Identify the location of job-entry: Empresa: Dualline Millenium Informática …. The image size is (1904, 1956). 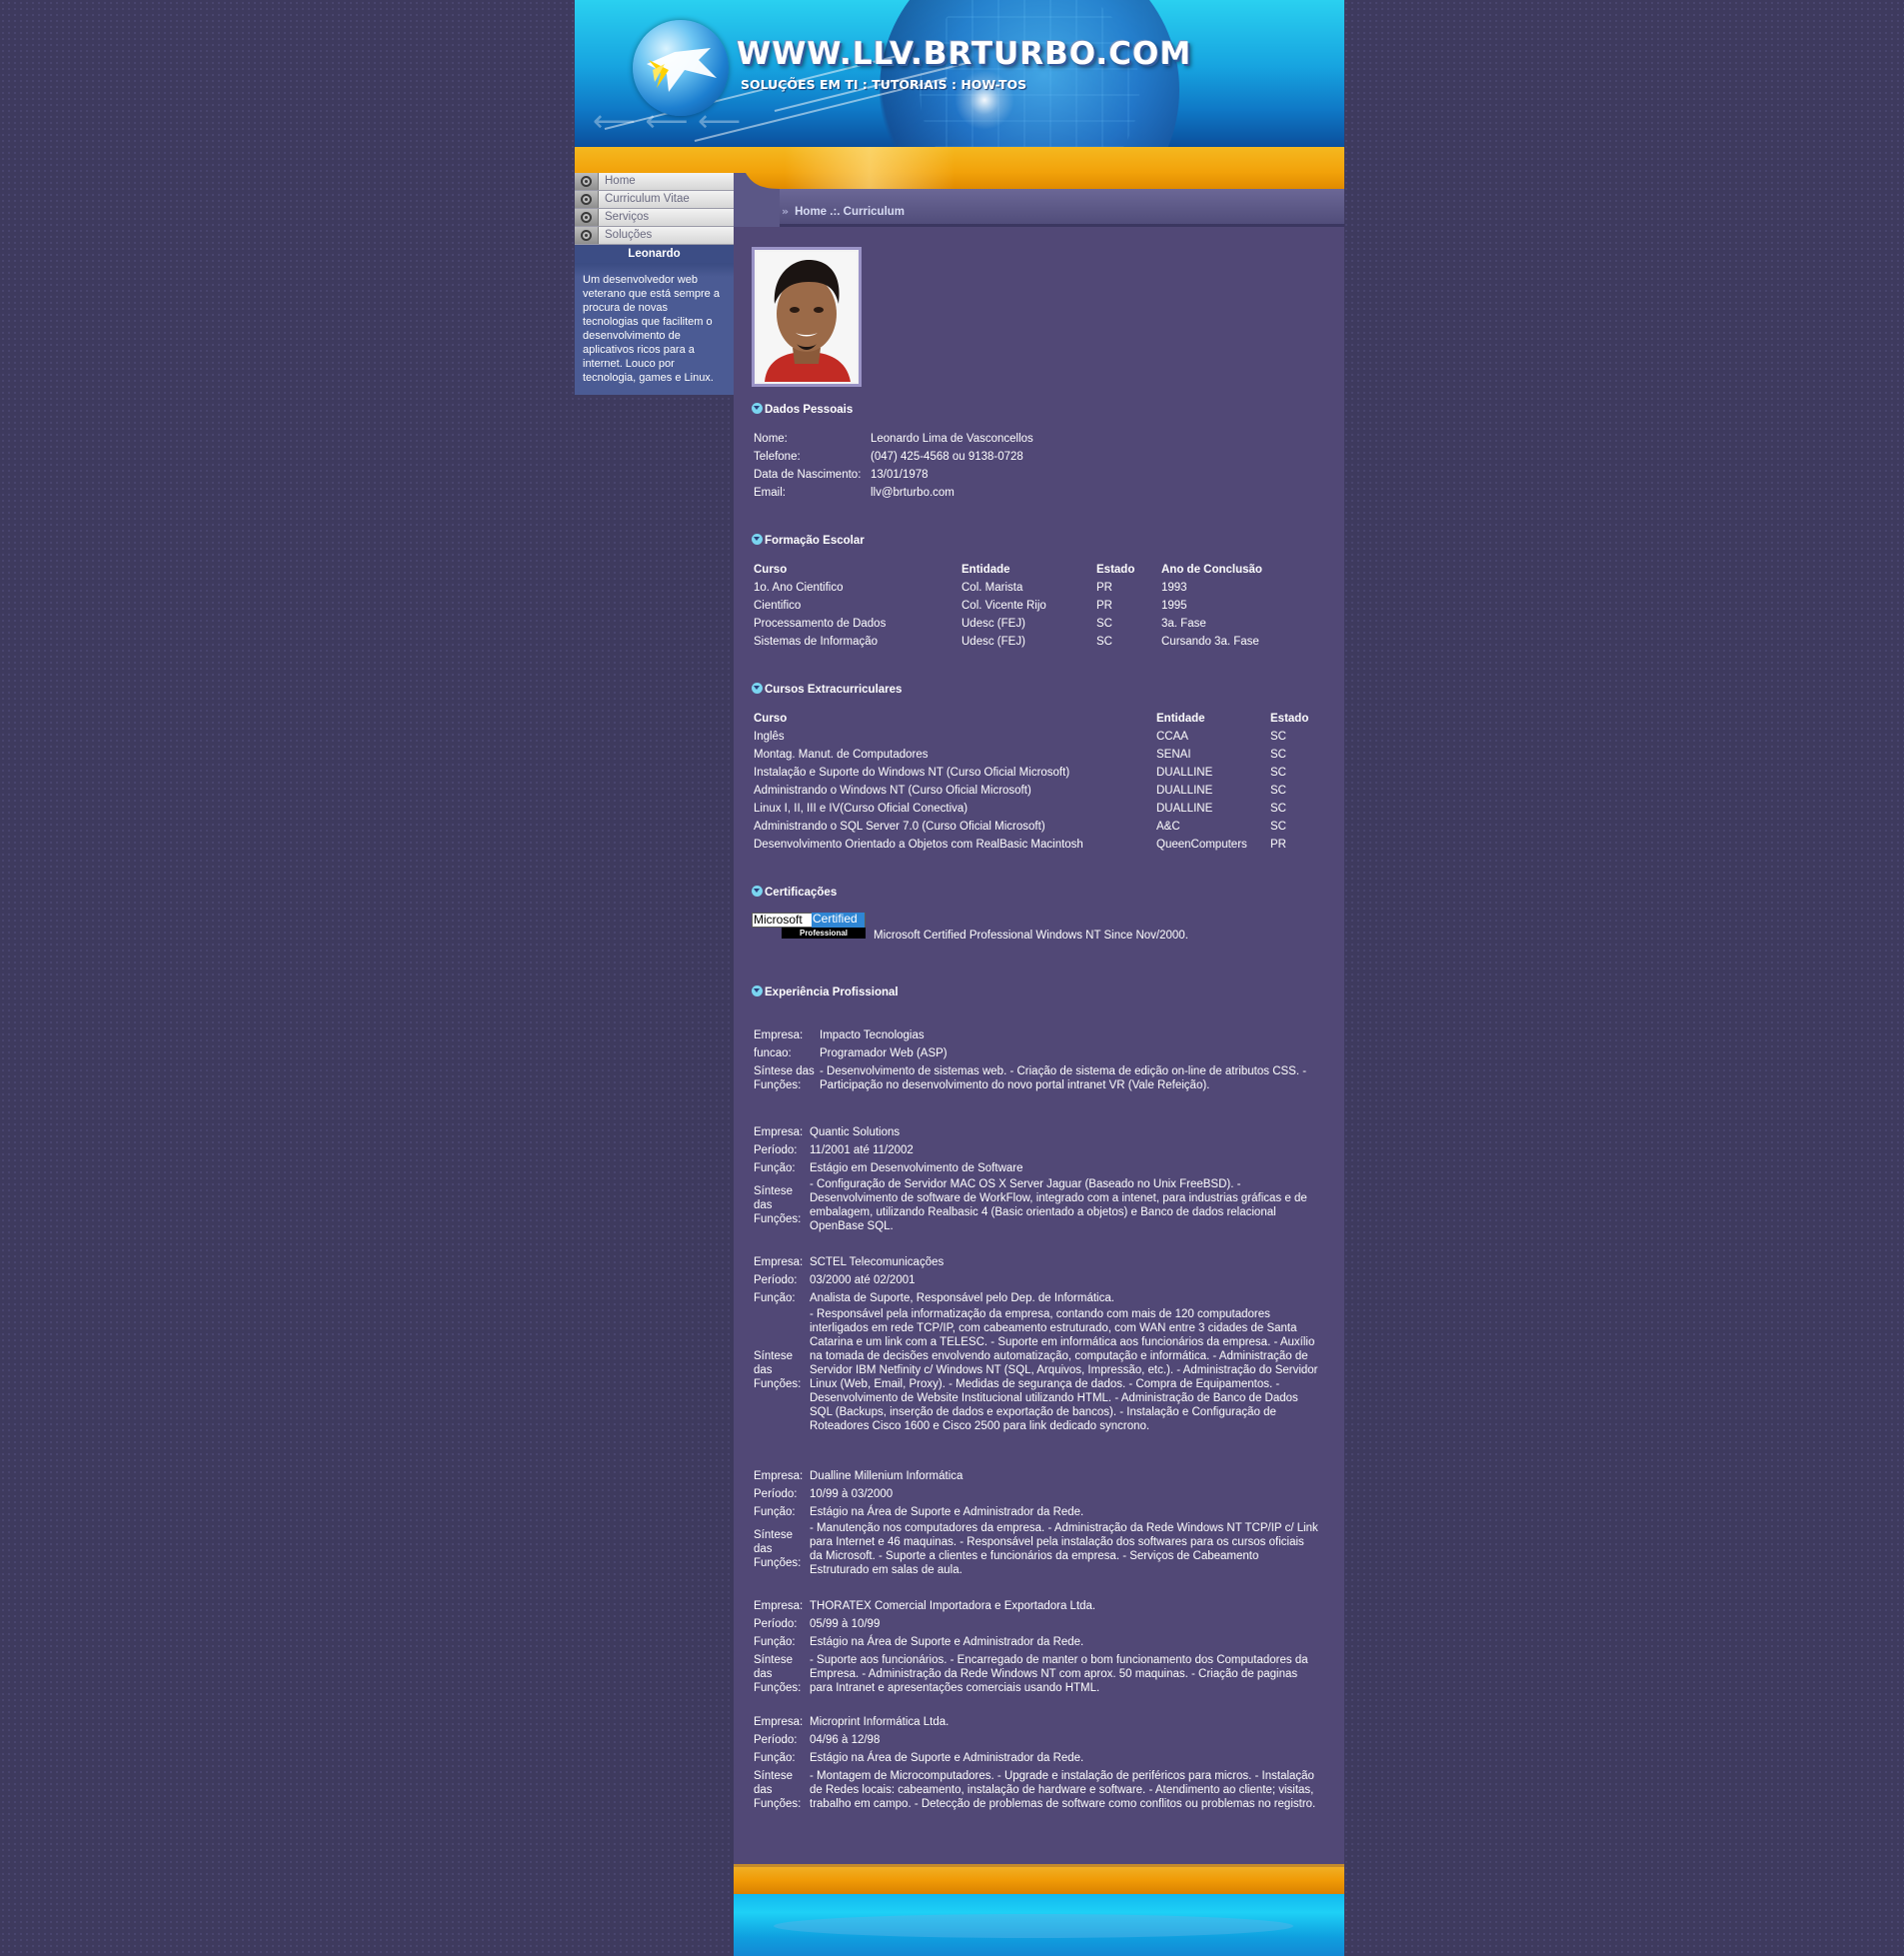
(1036, 1522).